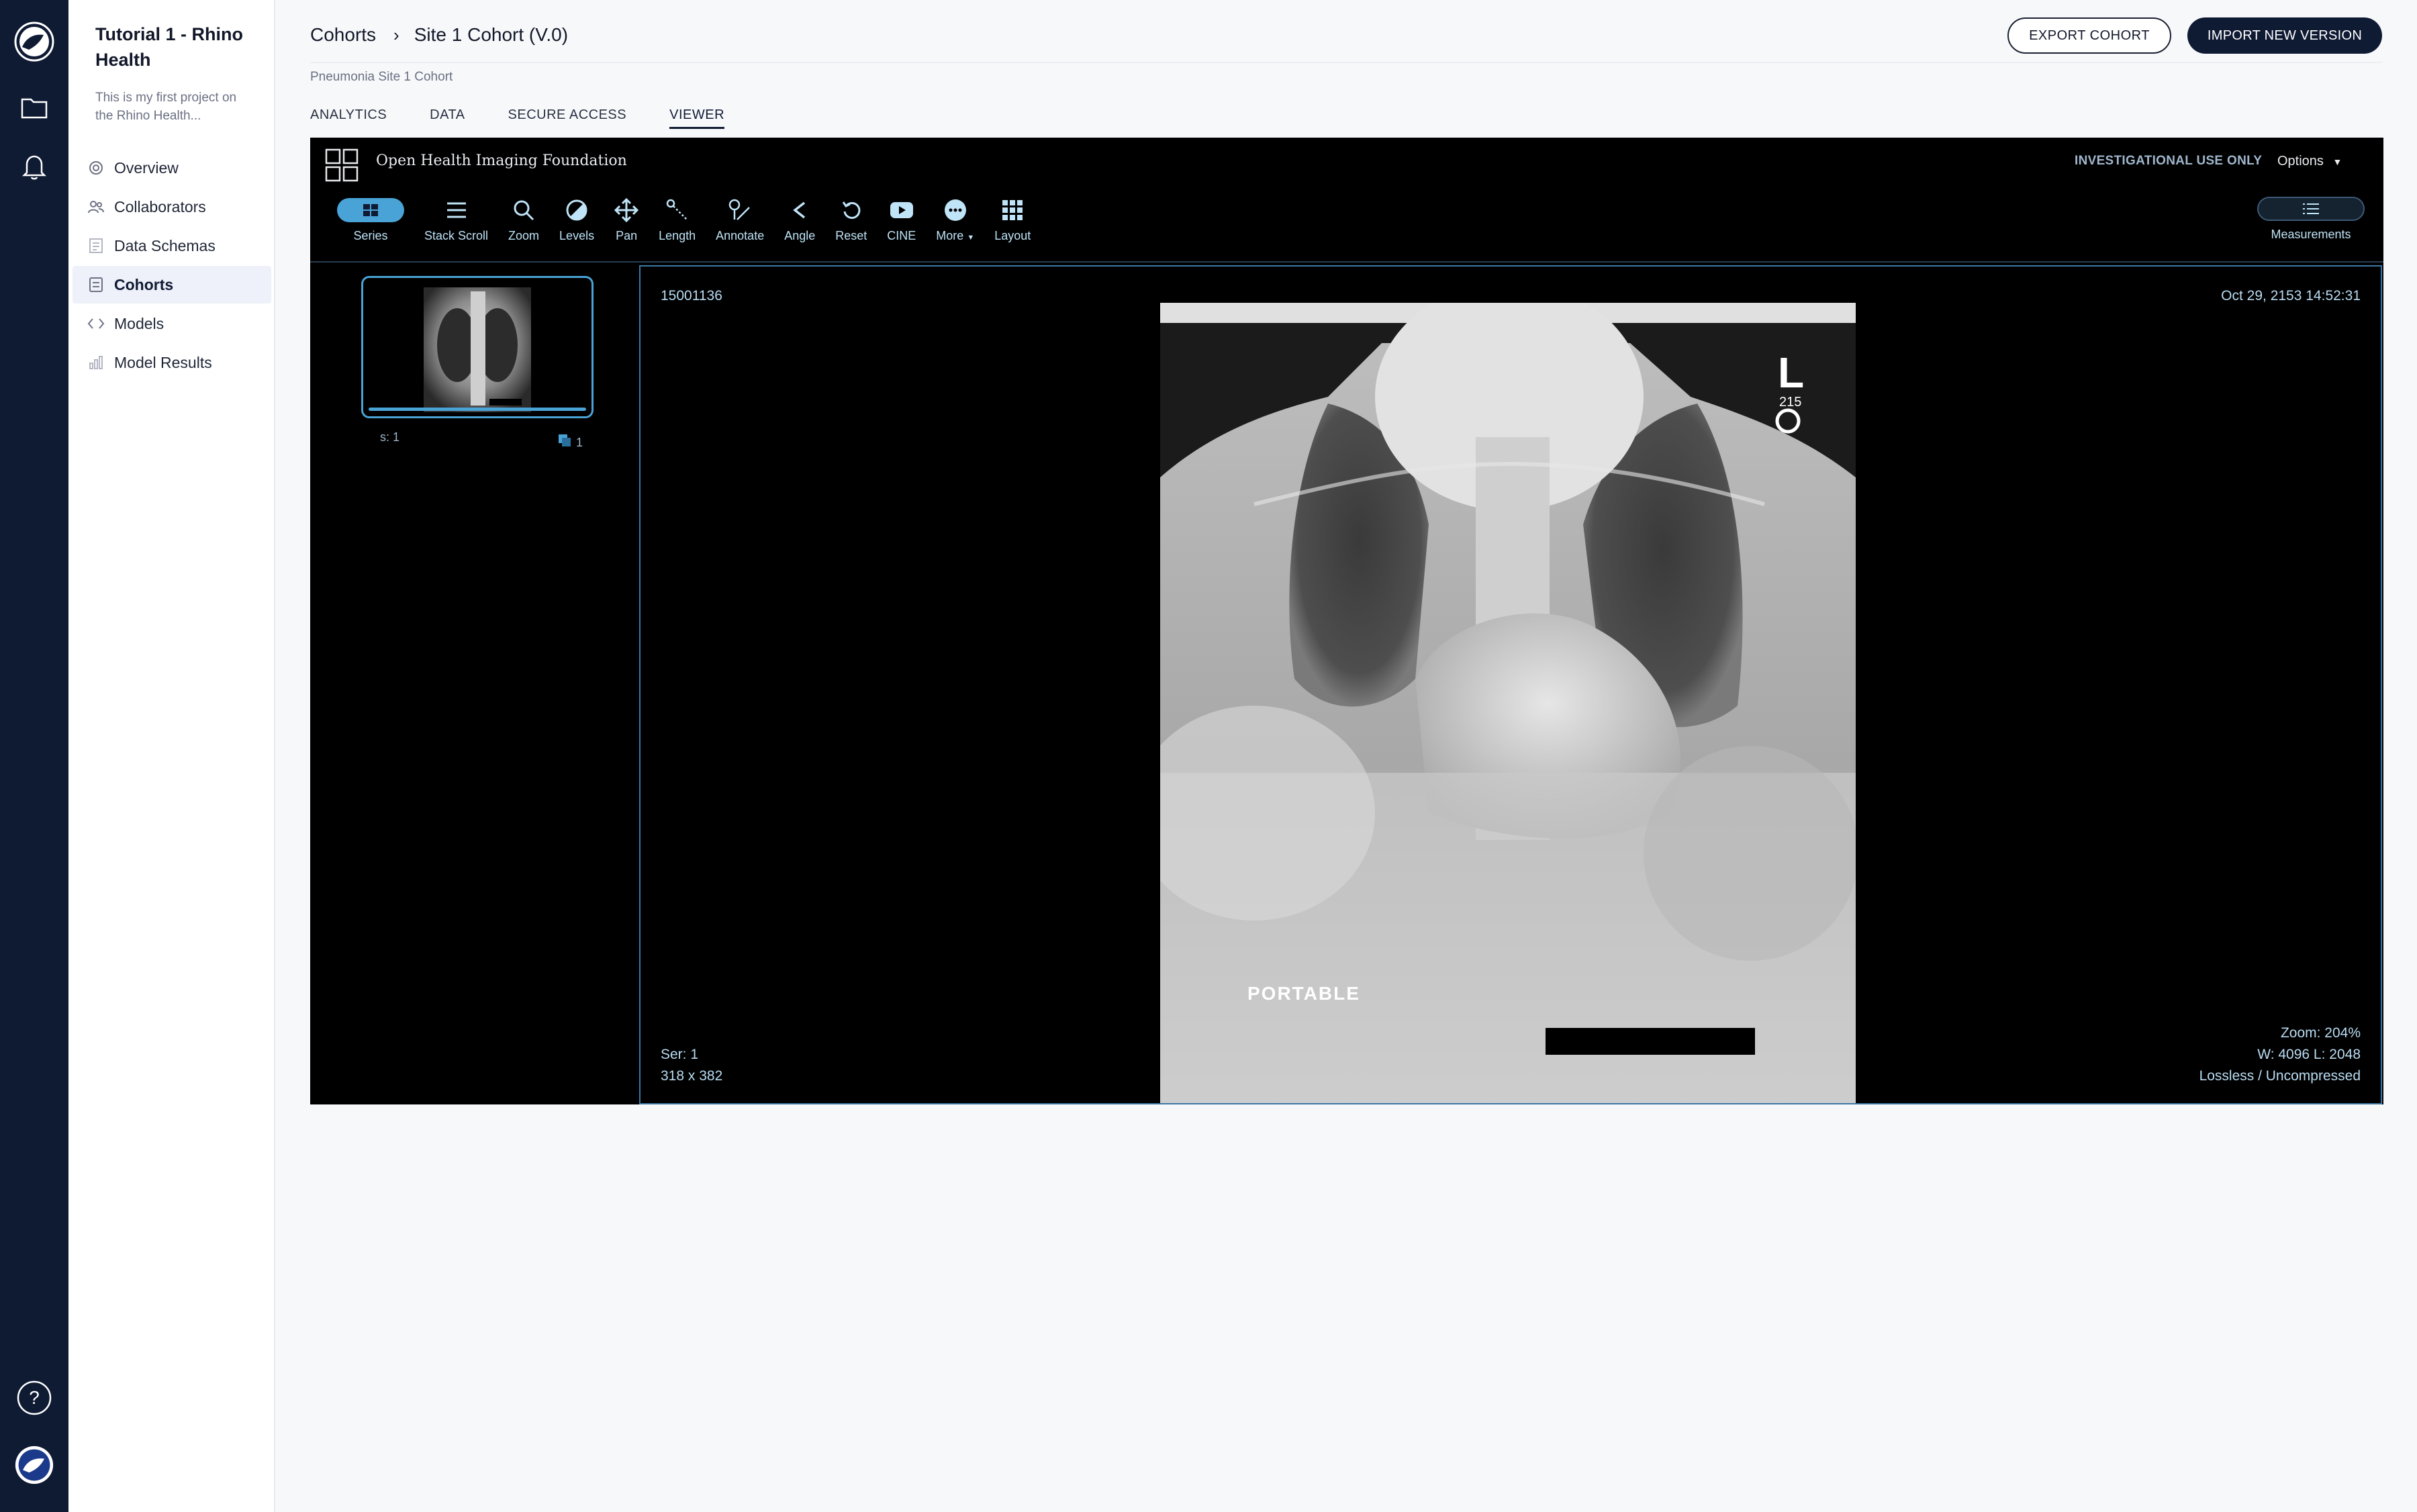 The height and width of the screenshot is (1512, 2417). Describe the element at coordinates (800, 210) in the screenshot. I see `angle-icon` at that location.